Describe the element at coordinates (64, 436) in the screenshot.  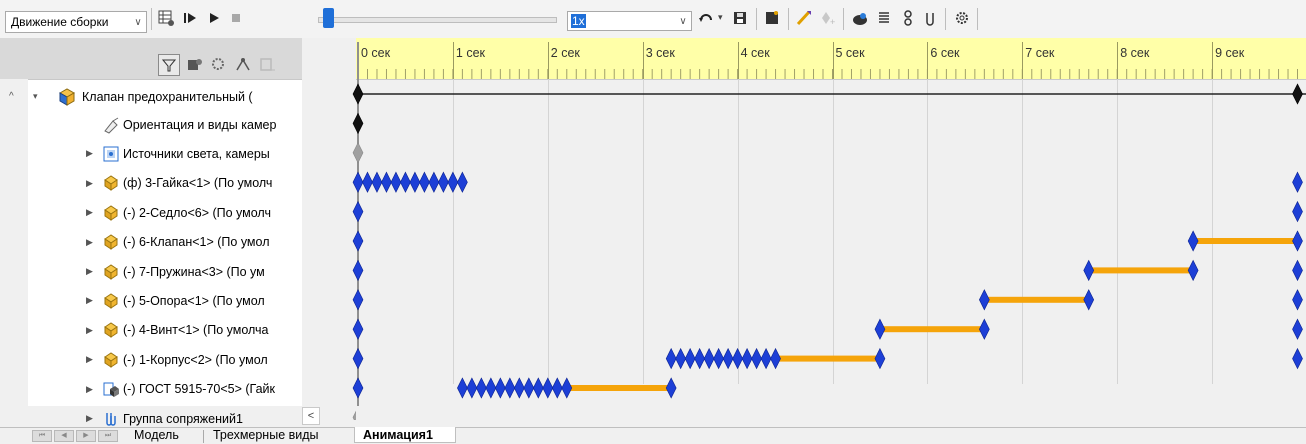
I see `prev-tab-icon: ◀` at that location.